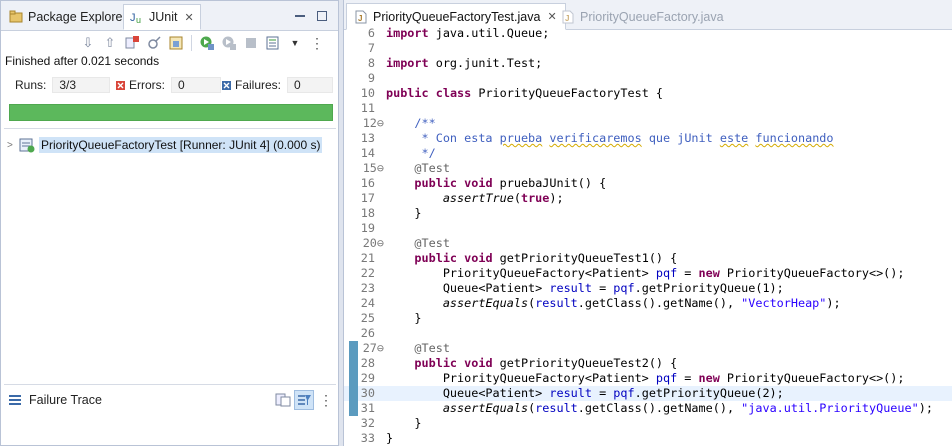  I want to click on code-line: 25 }, so click(648, 318).